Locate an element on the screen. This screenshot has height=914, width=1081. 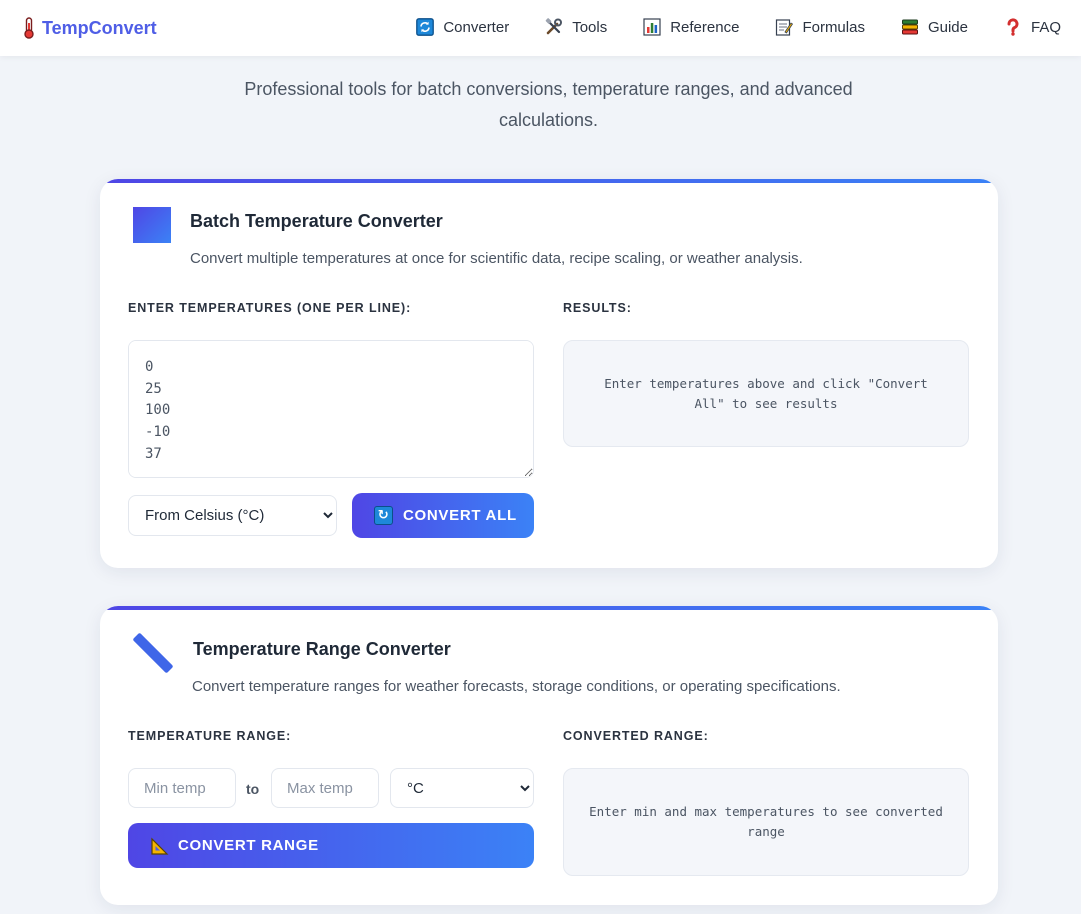
question-icon is located at coordinates (1013, 27).